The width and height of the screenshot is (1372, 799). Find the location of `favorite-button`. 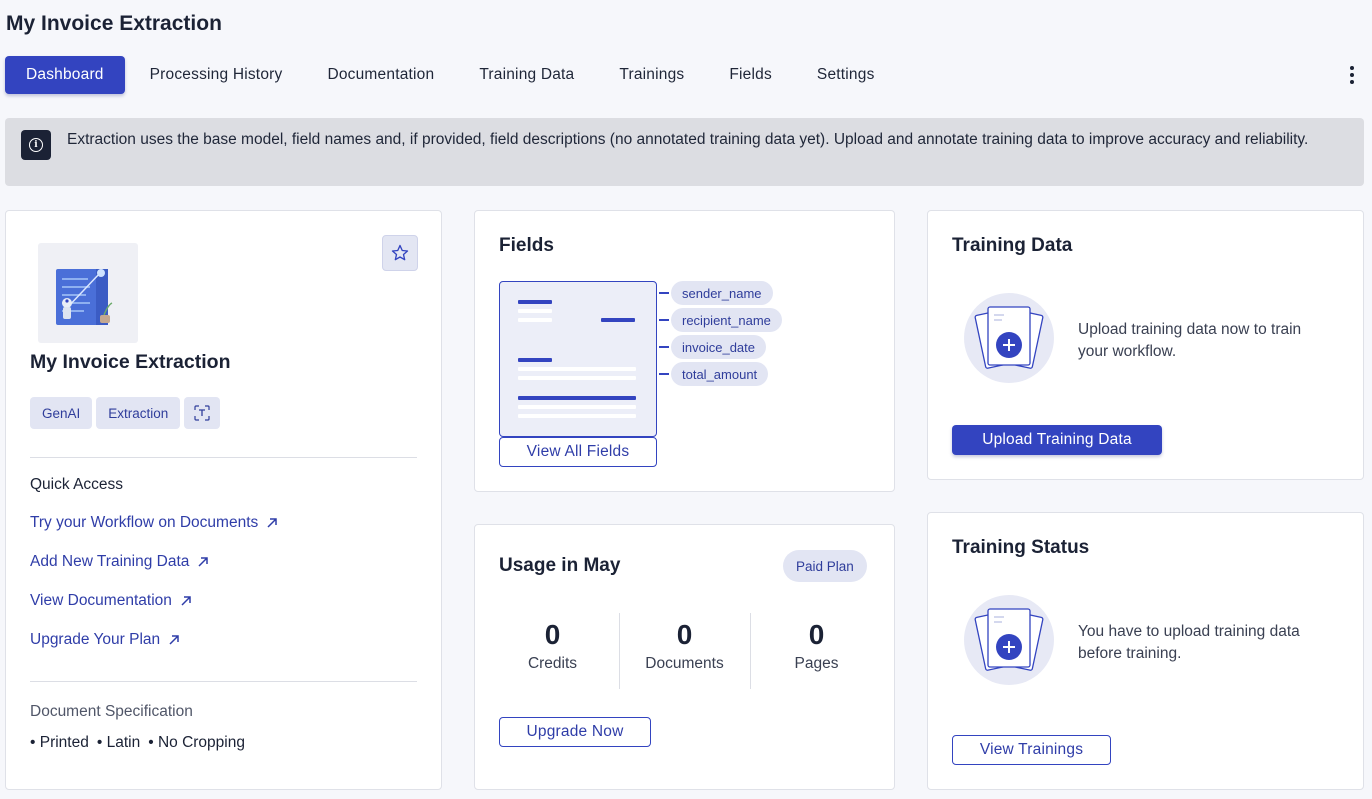

favorite-button is located at coordinates (400, 253).